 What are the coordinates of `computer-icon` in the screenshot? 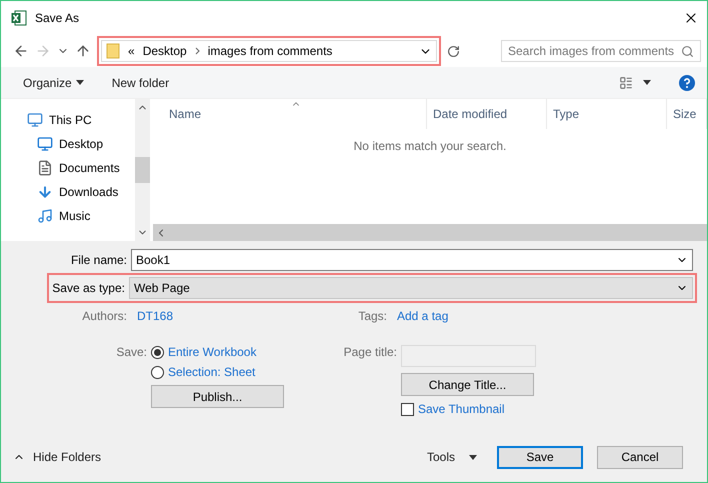 It's located at (35, 120).